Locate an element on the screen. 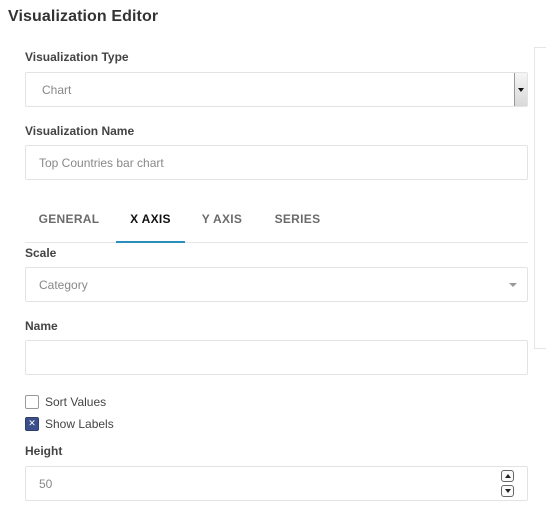 This screenshot has height=519, width=546. visualization-name-input: Top Countries bar chart is located at coordinates (276, 162).